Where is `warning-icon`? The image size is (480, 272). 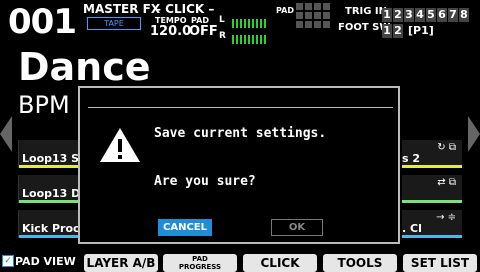
warning-icon is located at coordinates (120, 147).